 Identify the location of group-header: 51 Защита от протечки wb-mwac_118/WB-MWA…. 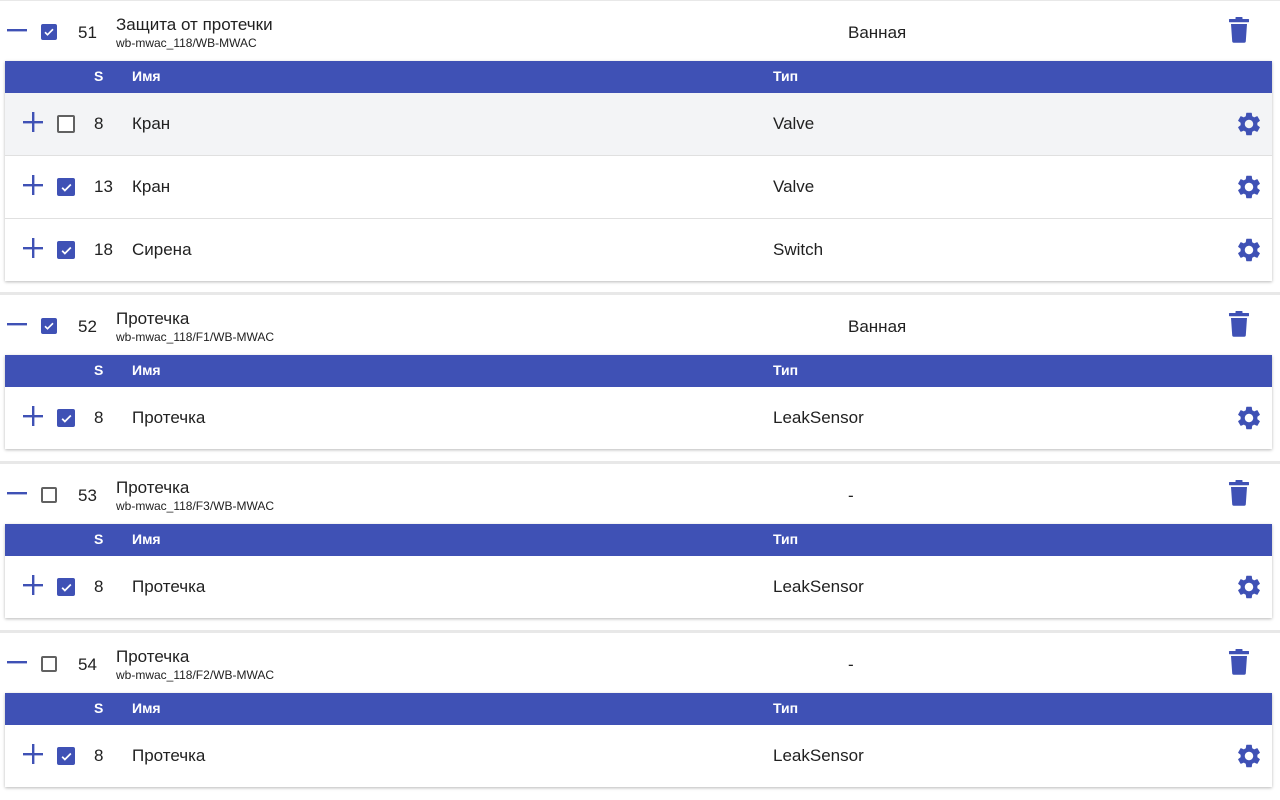
(640, 31).